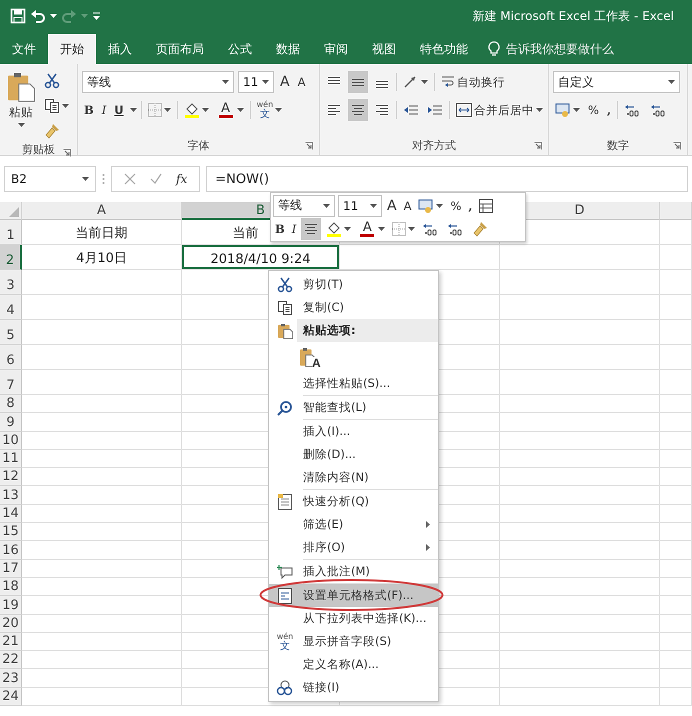 The width and height of the screenshot is (692, 716). I want to click on formula-field: =NOW(), so click(447, 179).